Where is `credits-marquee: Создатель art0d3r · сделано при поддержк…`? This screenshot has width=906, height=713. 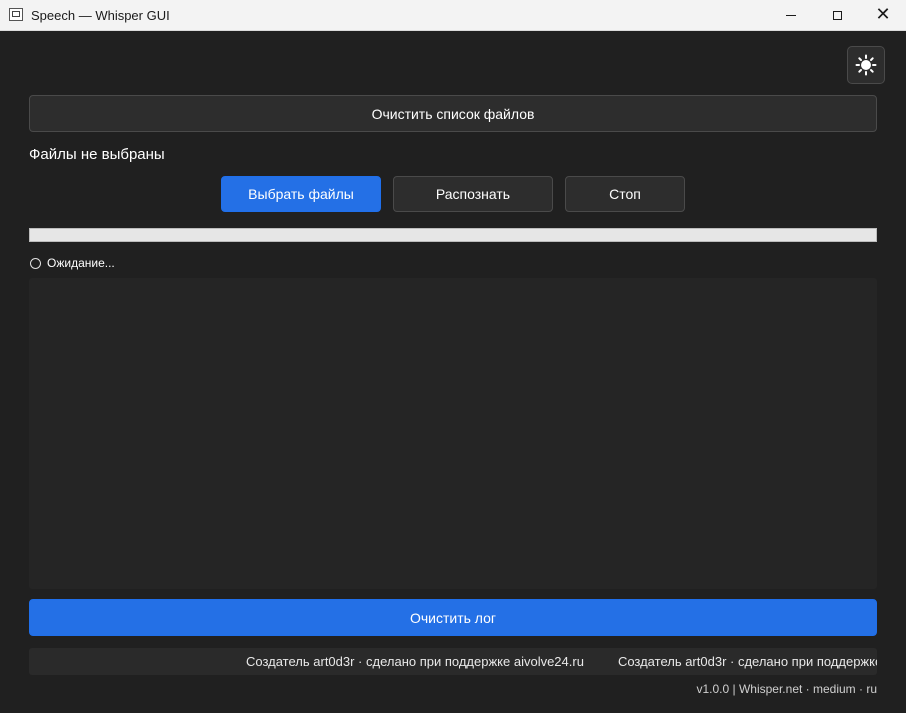 credits-marquee: Создатель art0d3r · сделано при поддержк… is located at coordinates (453, 661).